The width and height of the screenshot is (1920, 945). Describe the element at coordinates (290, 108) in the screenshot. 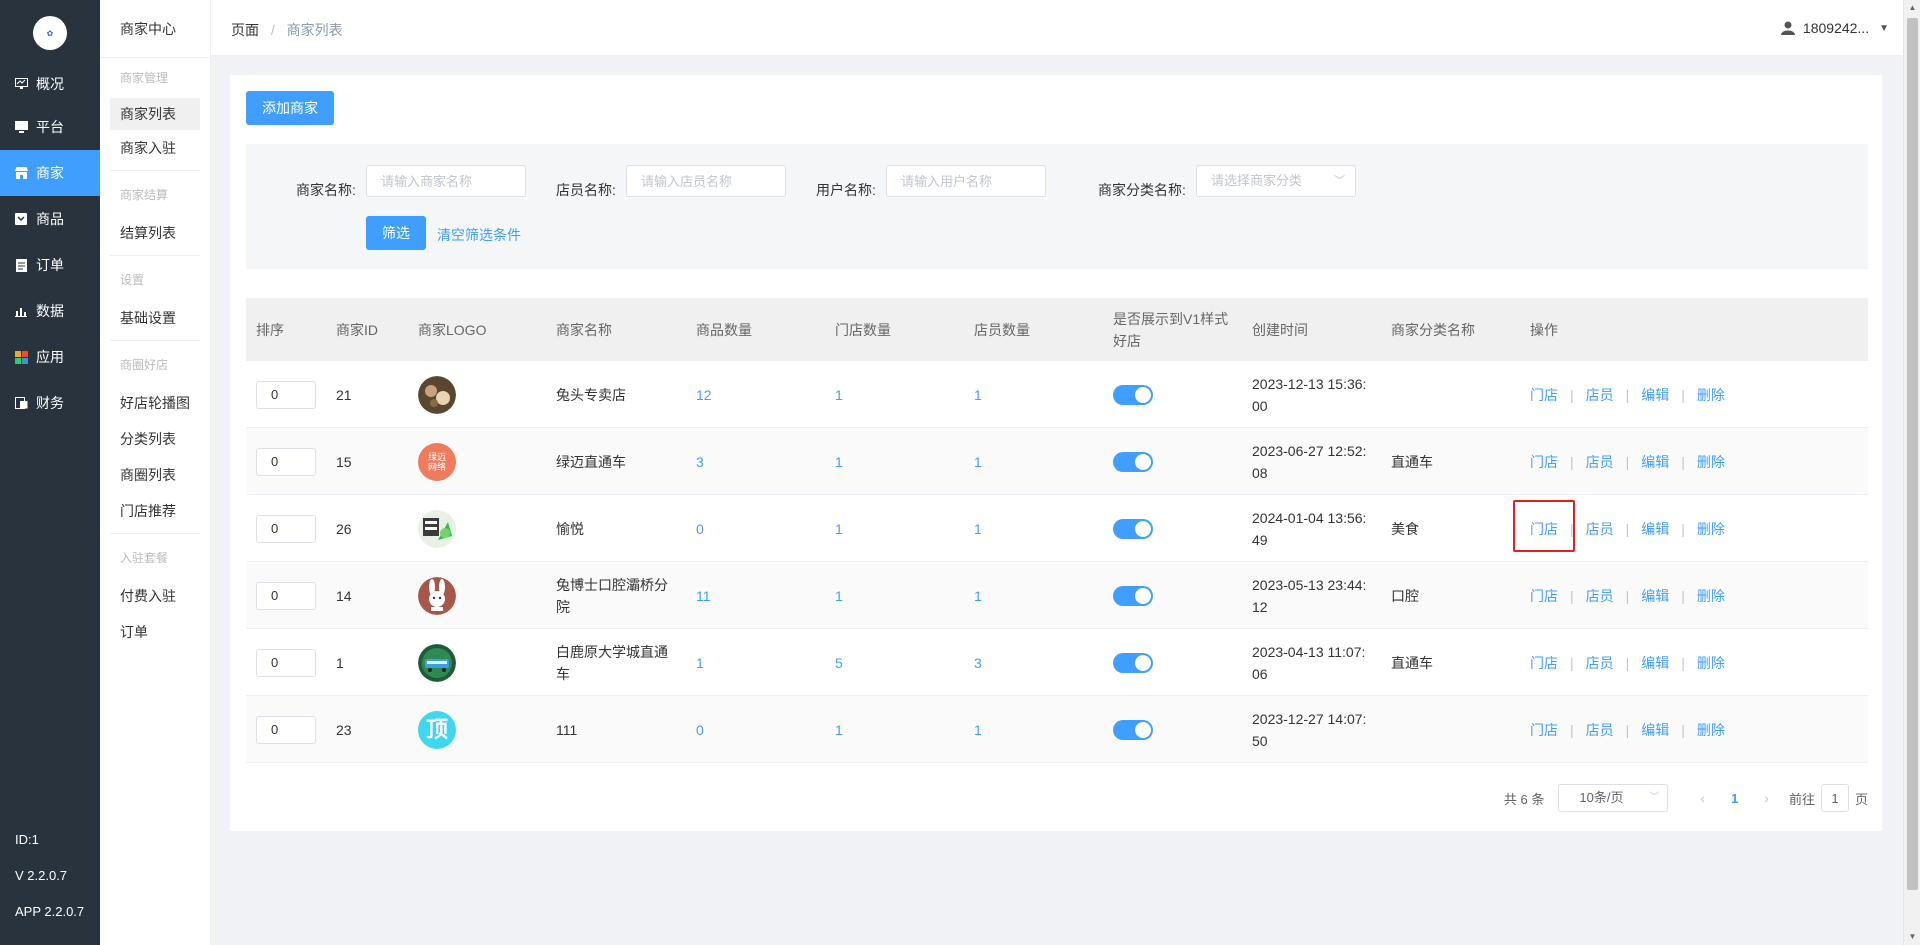

I see `add-merchant-button: 添加商家` at that location.